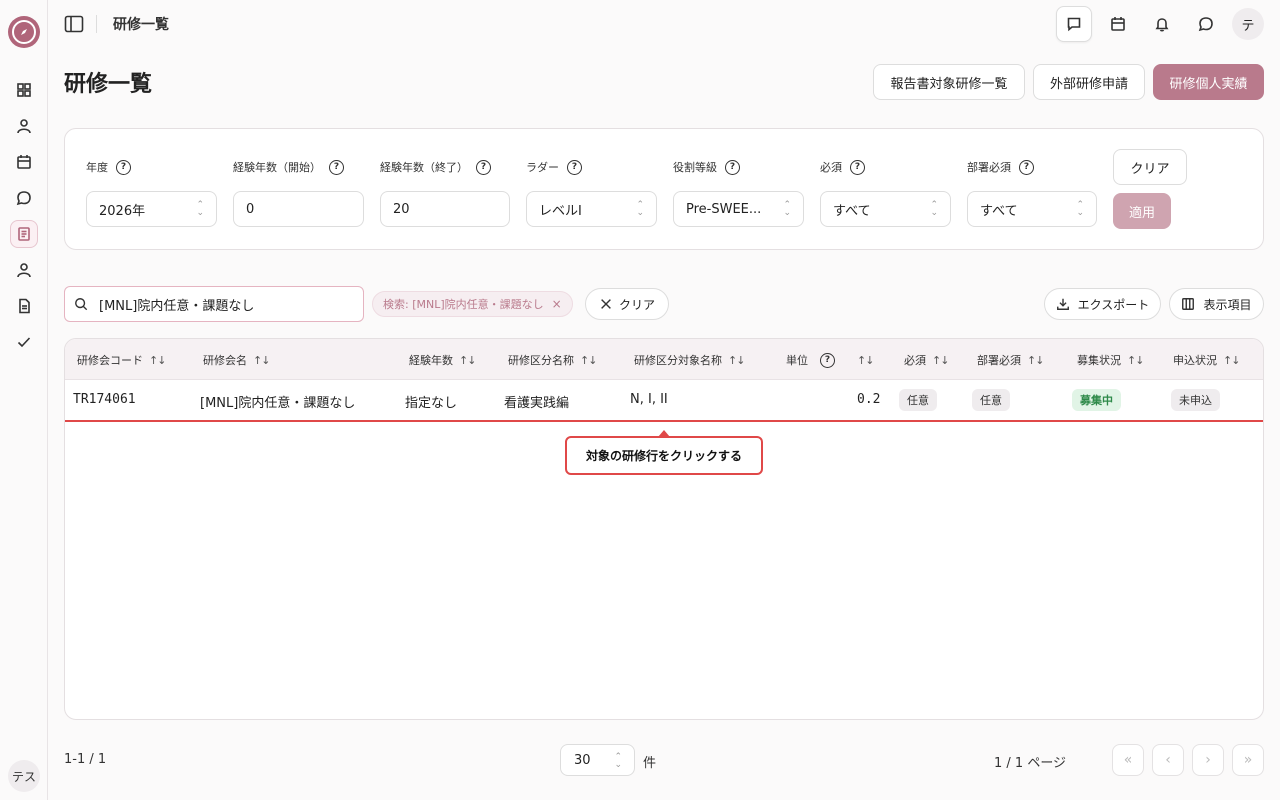 The image size is (1280, 800). What do you see at coordinates (591, 209) in the screenshot?
I see `ladder-select: レベルI ⌃ ⌄` at bounding box center [591, 209].